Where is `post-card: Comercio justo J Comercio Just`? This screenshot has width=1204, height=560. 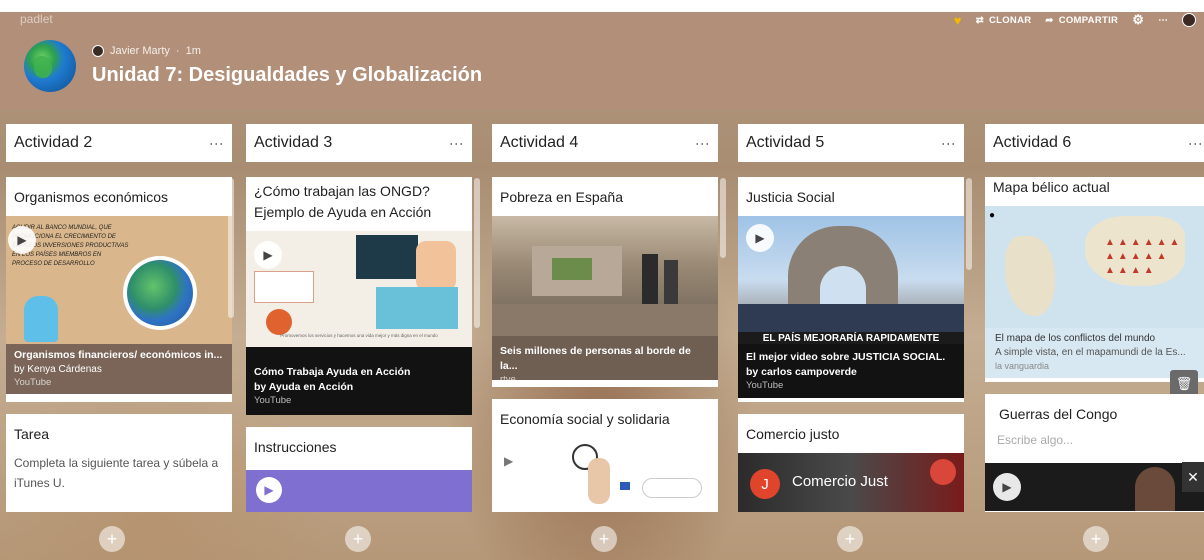 post-card: Comercio justo J Comercio Just is located at coordinates (851, 463).